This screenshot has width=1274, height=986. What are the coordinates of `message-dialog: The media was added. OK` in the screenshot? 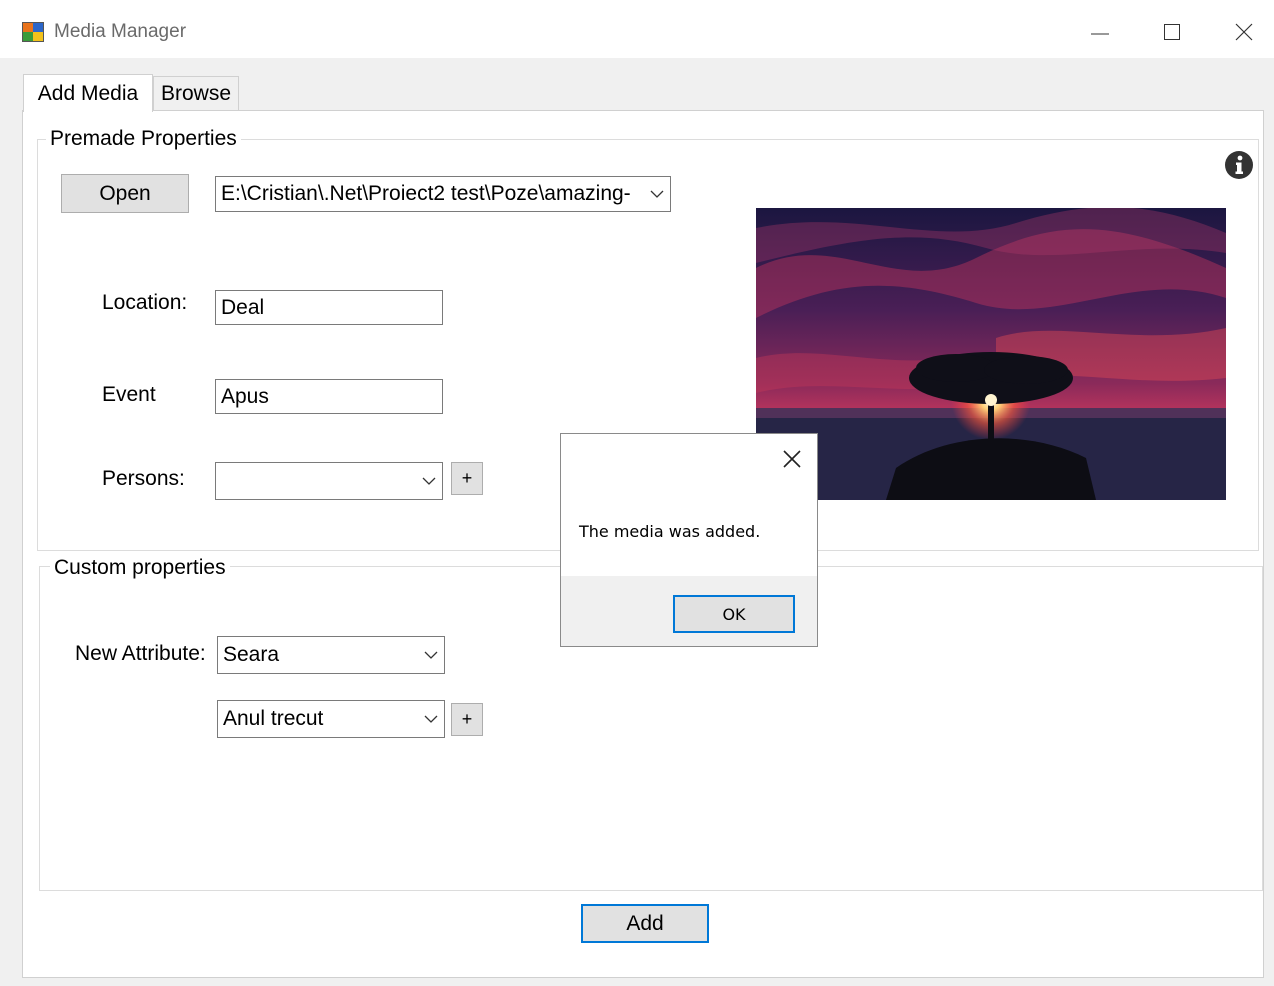 It's located at (689, 540).